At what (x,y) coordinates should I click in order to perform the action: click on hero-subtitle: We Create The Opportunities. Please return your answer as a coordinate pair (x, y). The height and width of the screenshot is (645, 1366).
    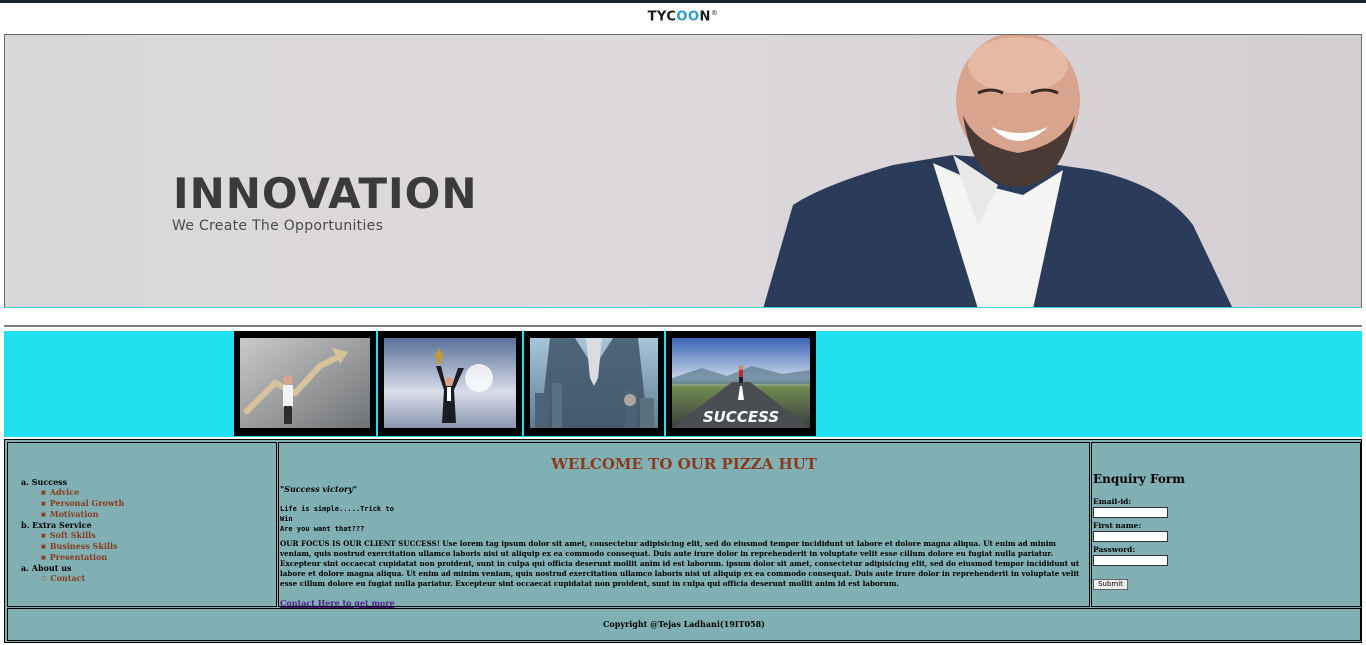
    Looking at the image, I should click on (278, 226).